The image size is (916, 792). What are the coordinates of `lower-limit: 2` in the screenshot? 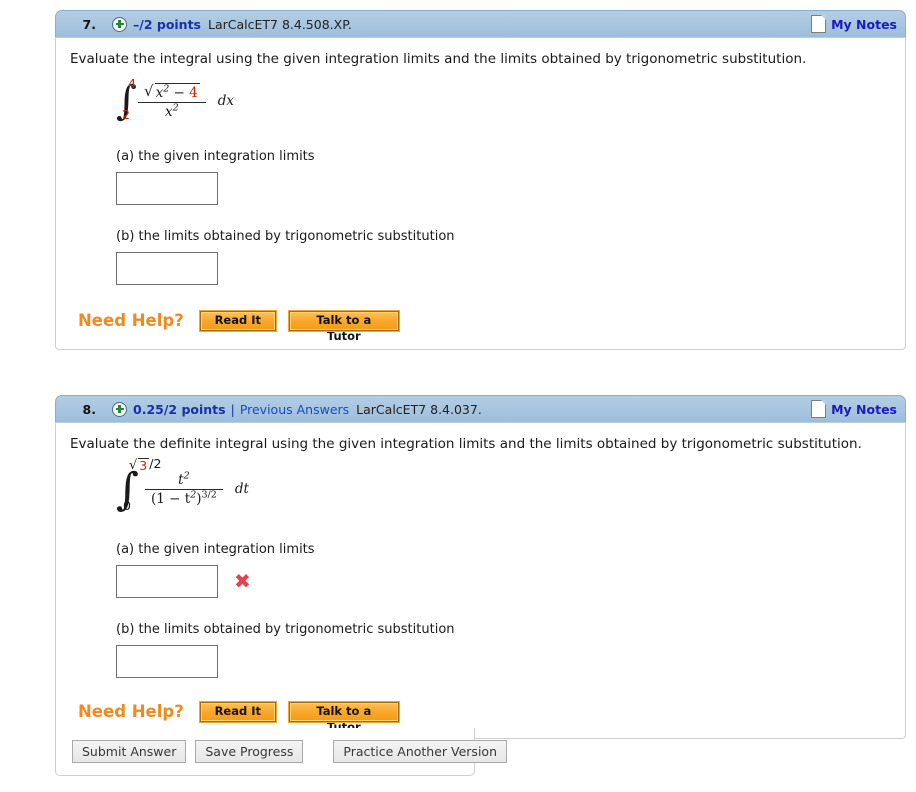 It's located at (126, 114).